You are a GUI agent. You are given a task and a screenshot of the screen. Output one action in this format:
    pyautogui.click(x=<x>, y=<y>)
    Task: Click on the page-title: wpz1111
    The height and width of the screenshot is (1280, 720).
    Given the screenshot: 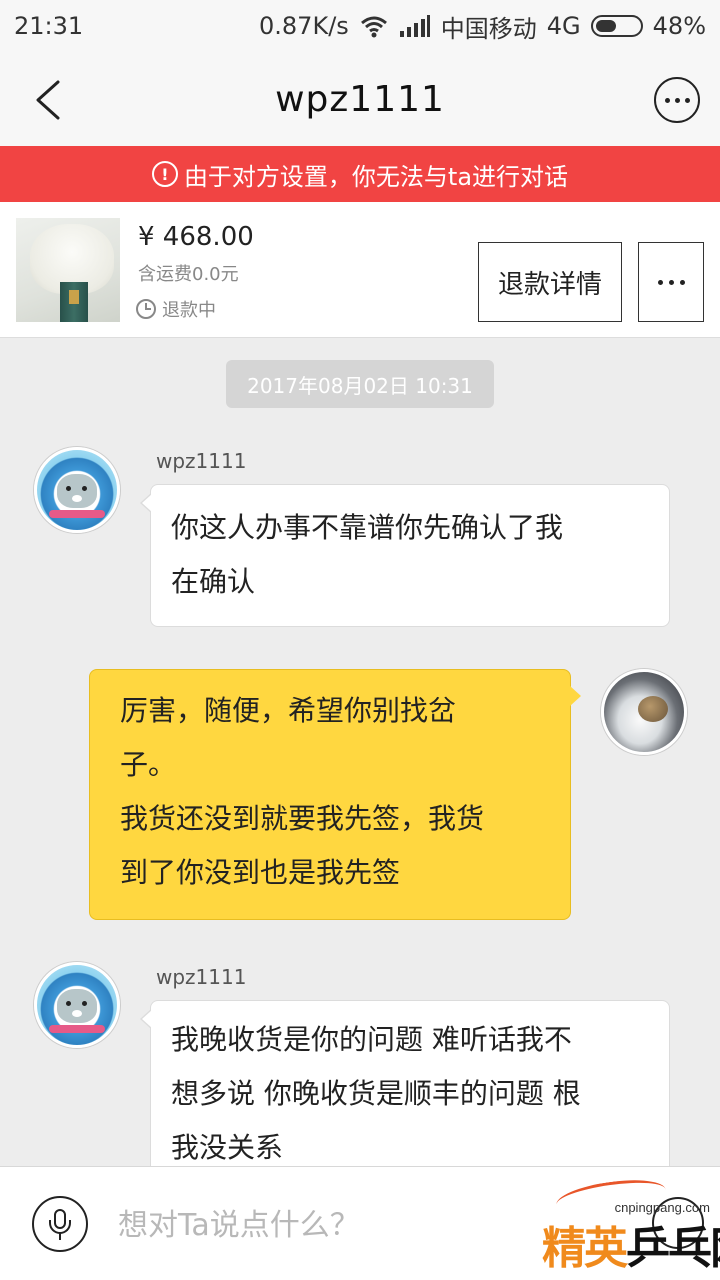 What is the action you would take?
    pyautogui.click(x=360, y=99)
    